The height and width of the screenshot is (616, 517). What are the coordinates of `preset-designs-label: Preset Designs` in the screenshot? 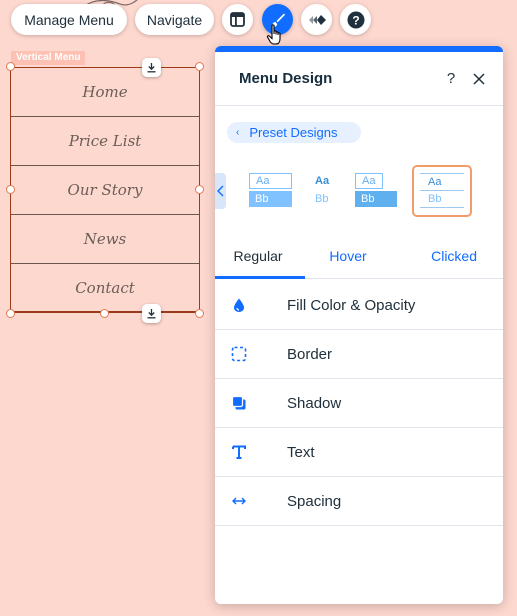 It's located at (293, 132).